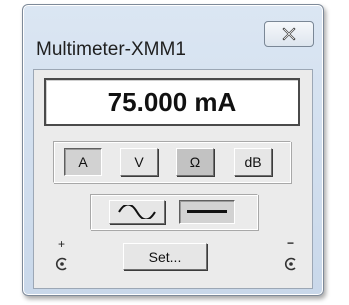 This screenshot has width=349, height=305. I want to click on positive-terminal, so click(62, 264).